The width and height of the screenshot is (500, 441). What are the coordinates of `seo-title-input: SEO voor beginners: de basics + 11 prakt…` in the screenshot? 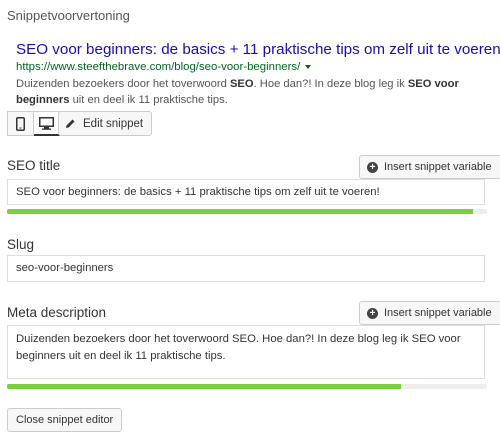 It's located at (246, 192).